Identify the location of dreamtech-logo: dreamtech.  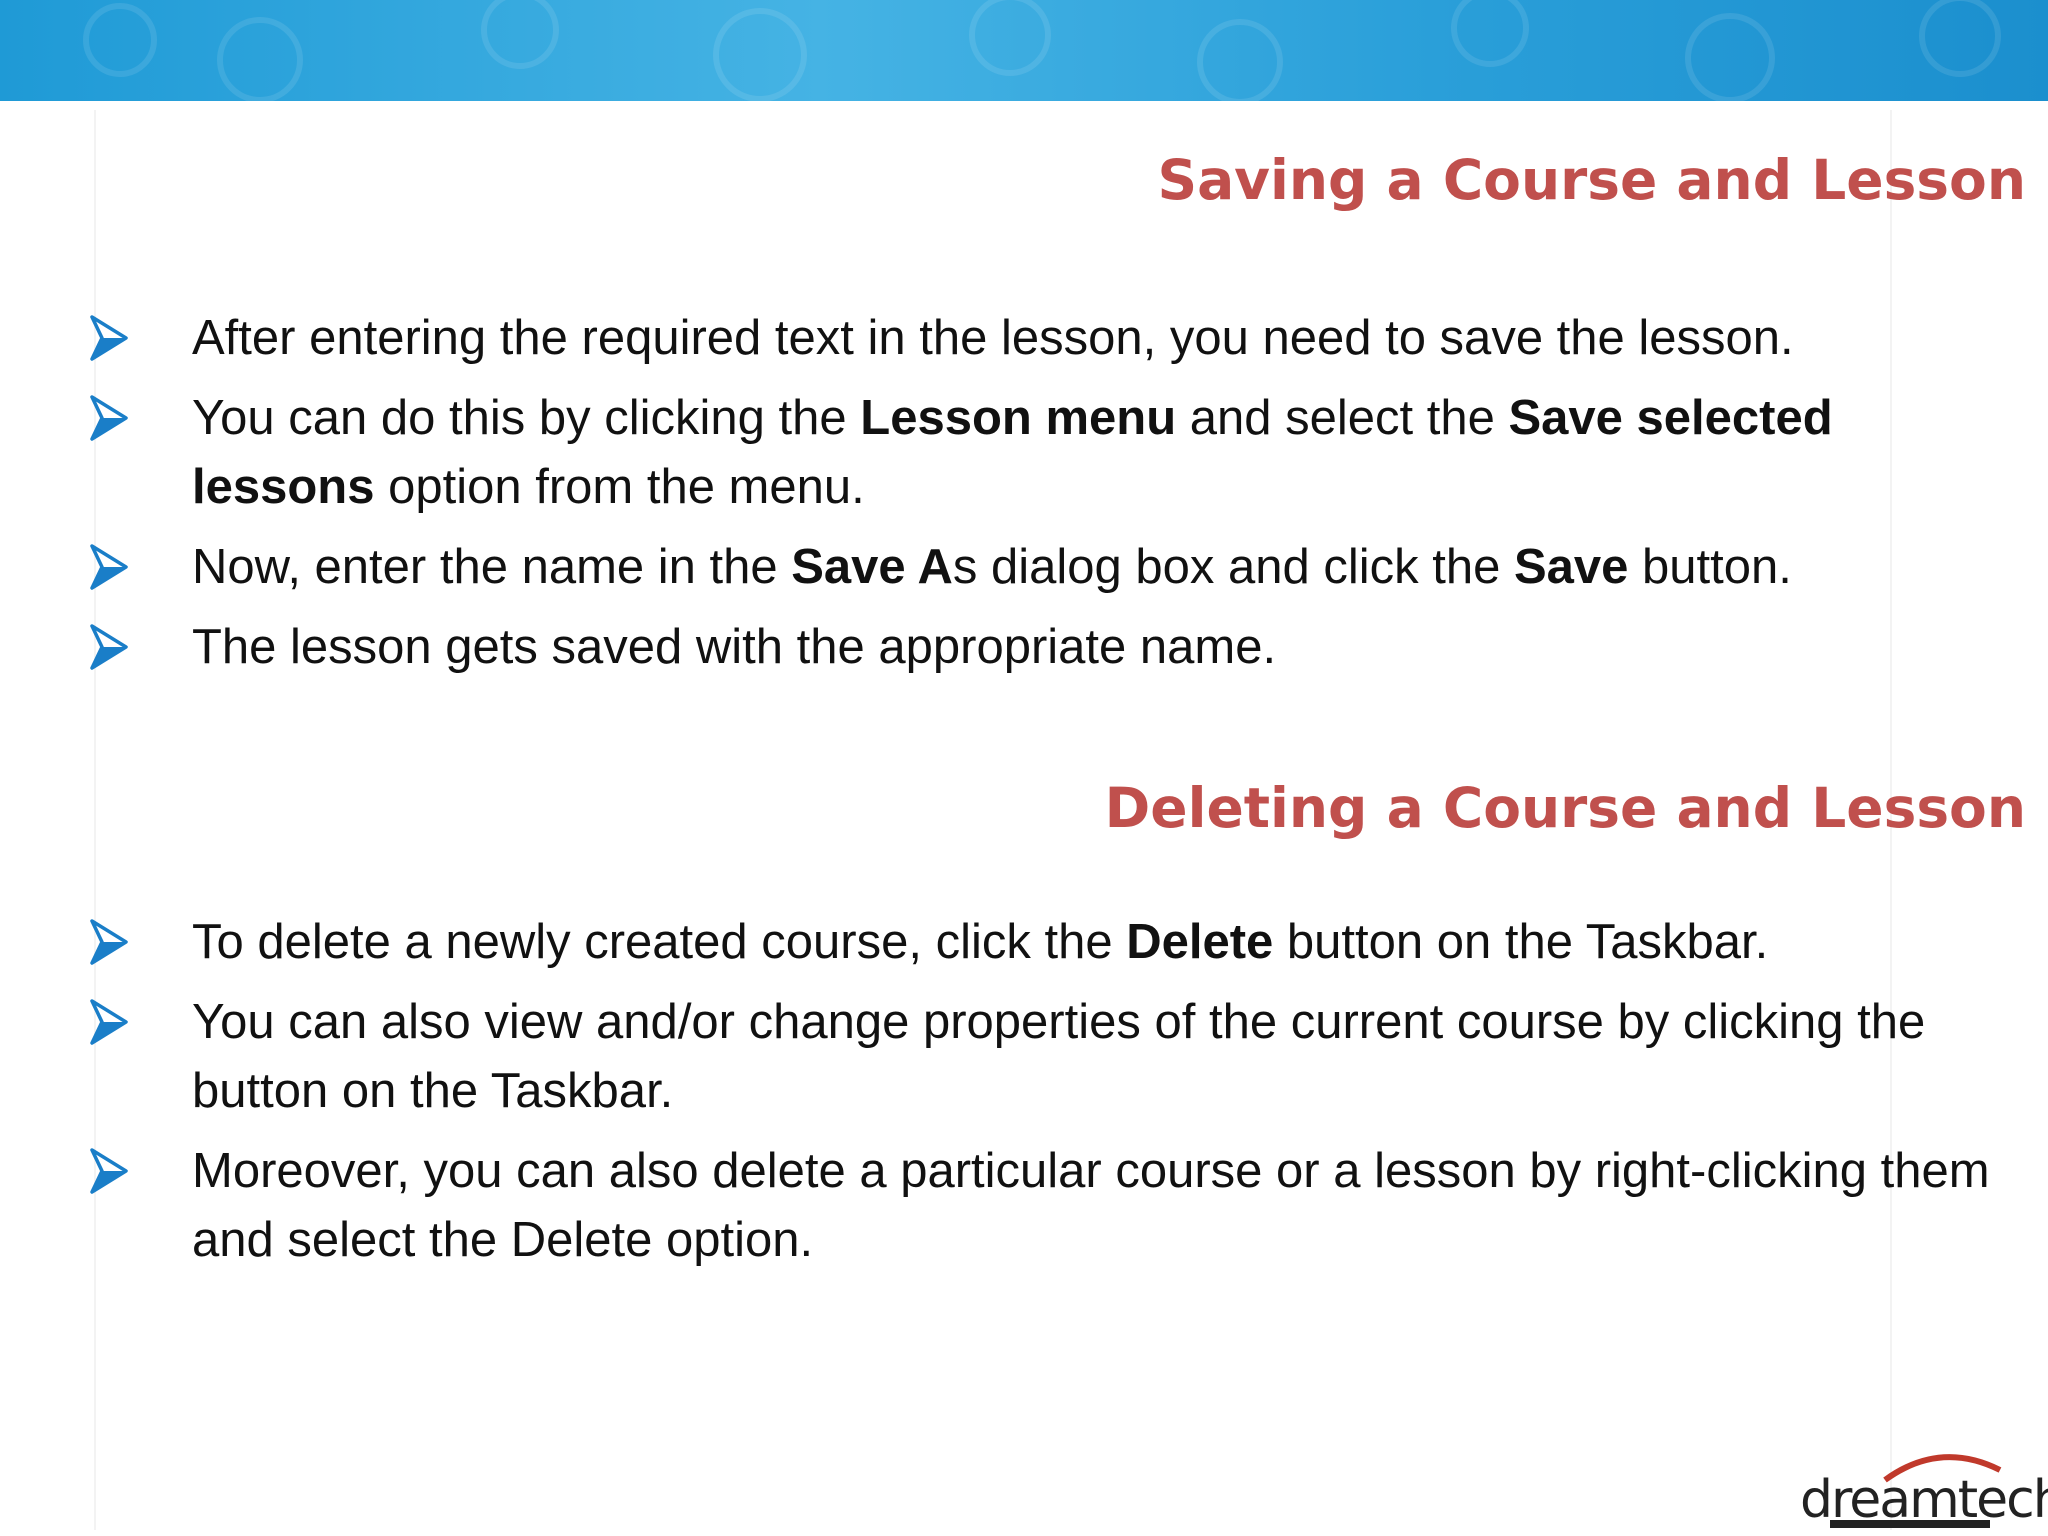
(1919, 1485).